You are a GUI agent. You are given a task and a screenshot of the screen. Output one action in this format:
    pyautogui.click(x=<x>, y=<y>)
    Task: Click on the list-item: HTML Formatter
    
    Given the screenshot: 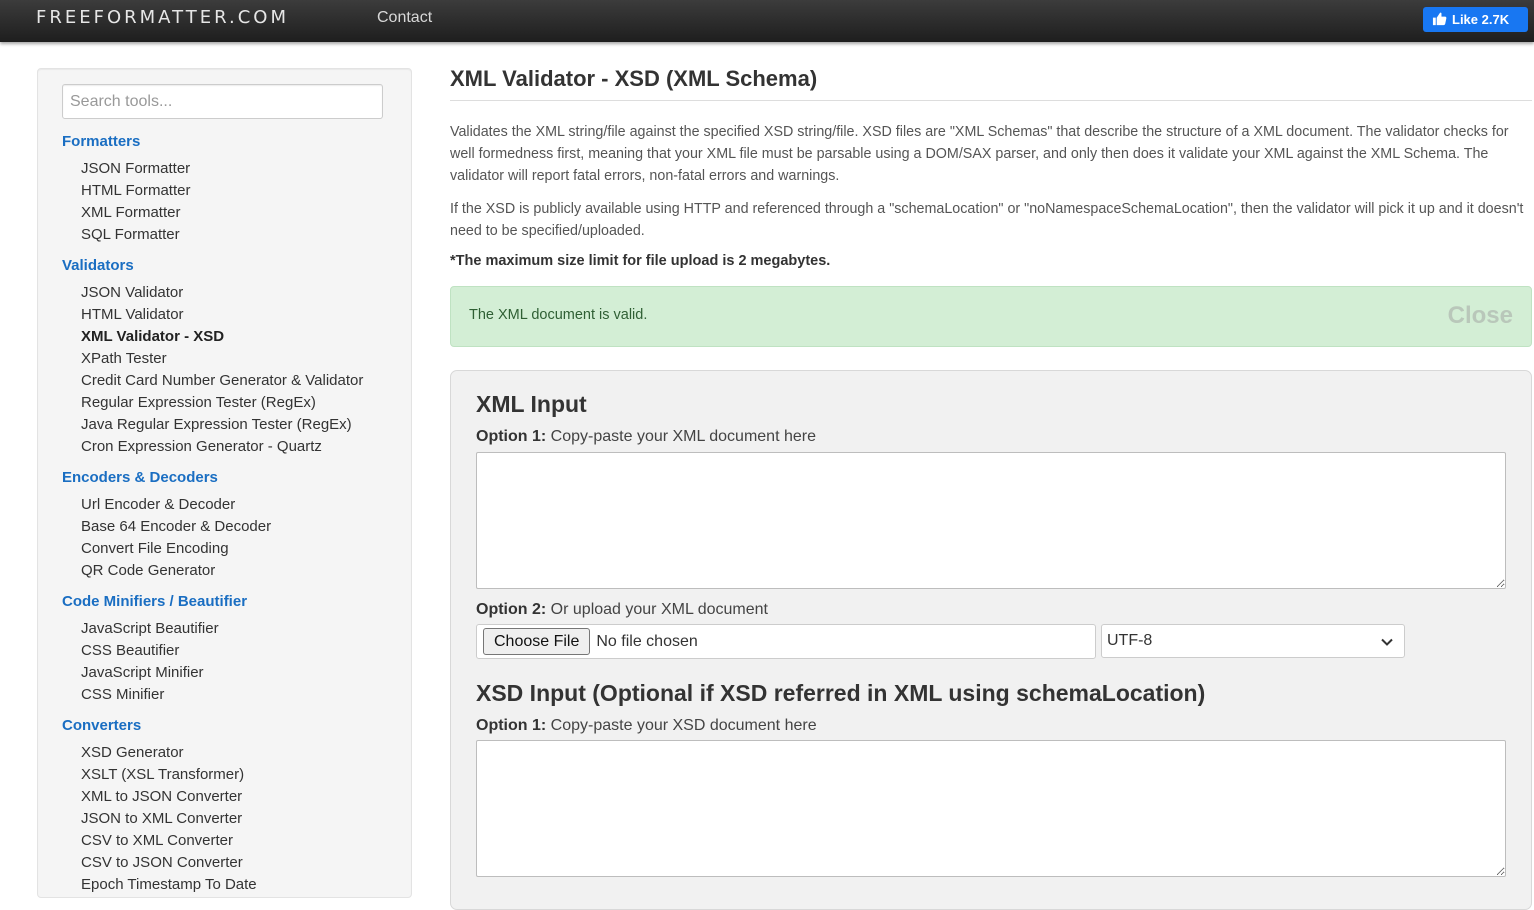 What is the action you would take?
    pyautogui.click(x=212, y=191)
    